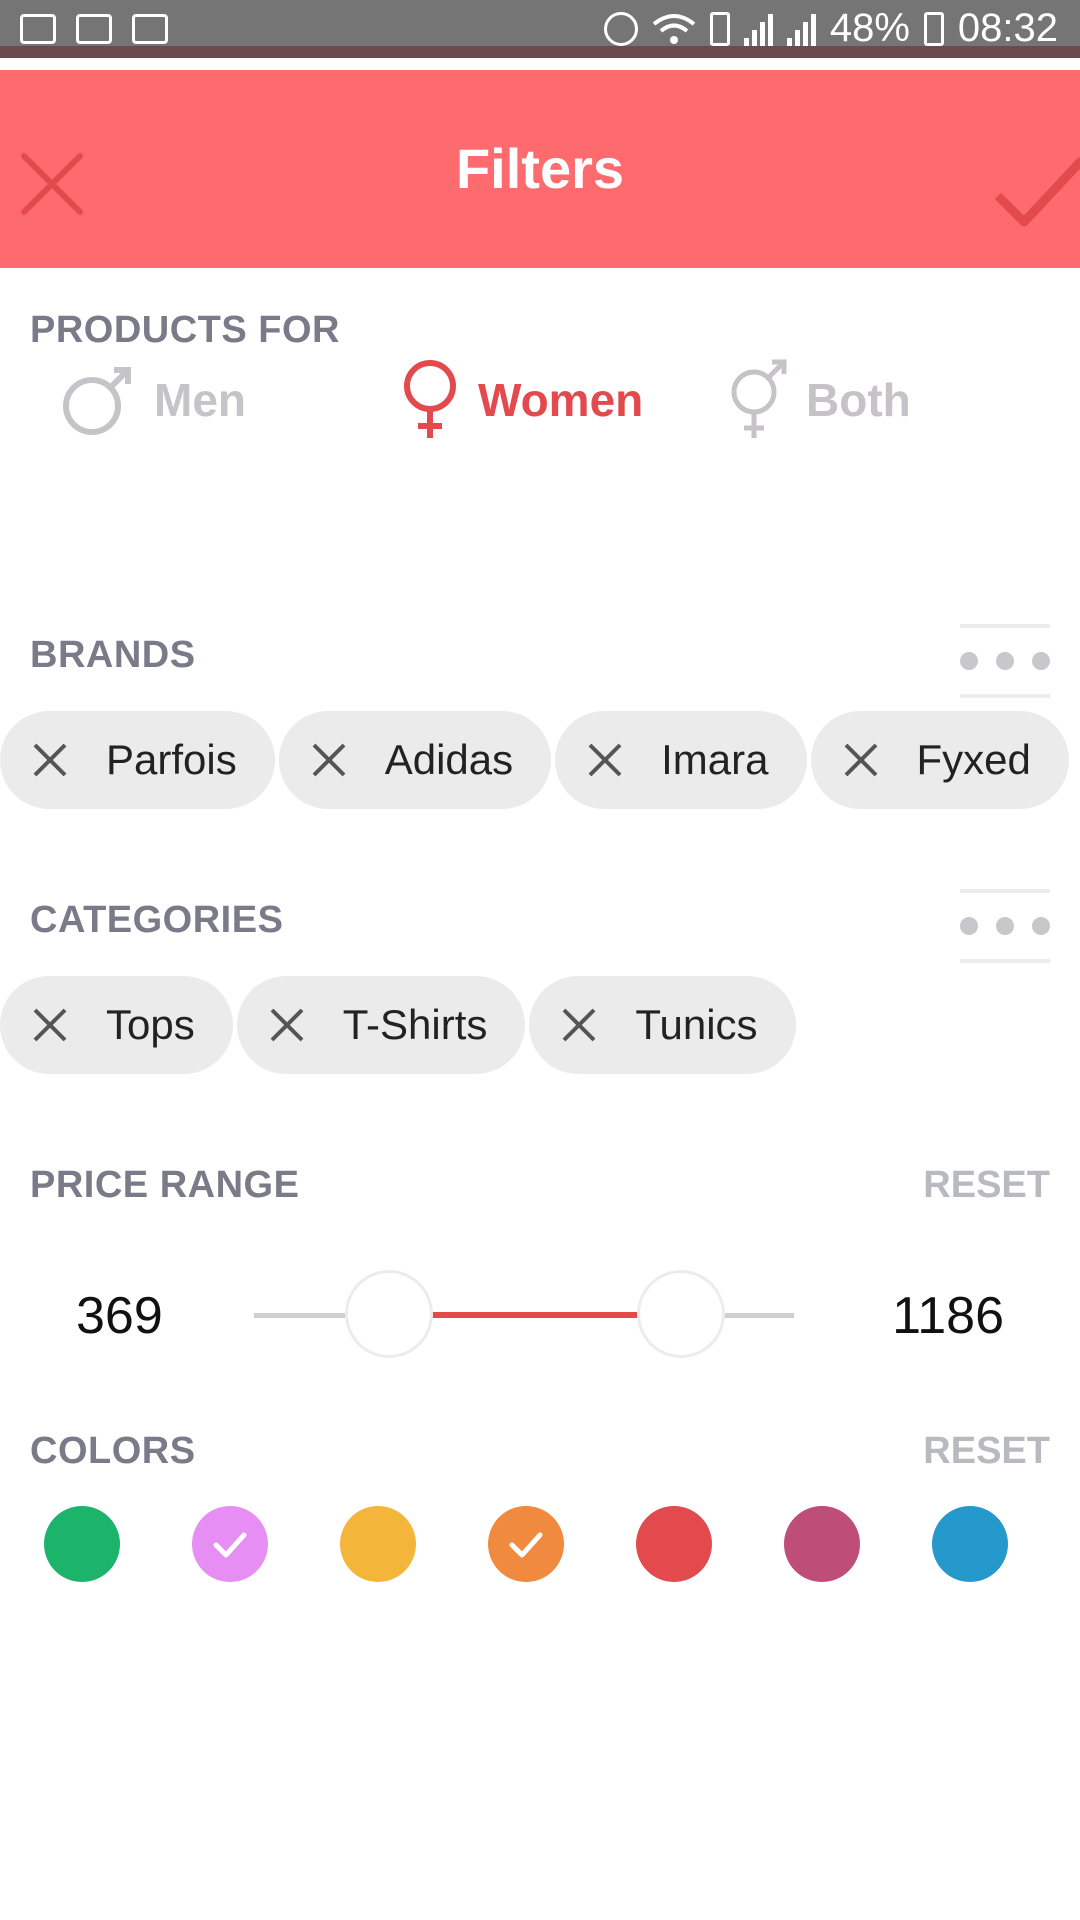  I want to click on page-title: Filters, so click(540, 168).